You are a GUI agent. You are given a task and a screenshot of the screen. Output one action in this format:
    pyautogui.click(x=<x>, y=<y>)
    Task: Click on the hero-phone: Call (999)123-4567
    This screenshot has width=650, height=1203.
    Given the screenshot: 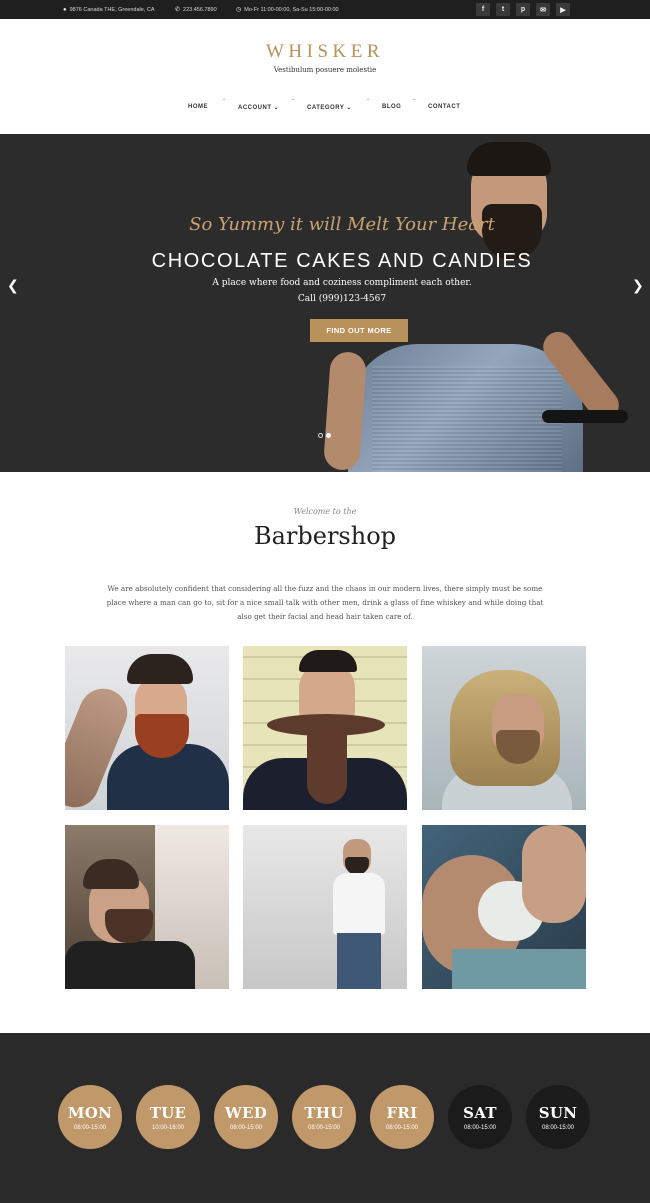 What is the action you would take?
    pyautogui.click(x=342, y=299)
    